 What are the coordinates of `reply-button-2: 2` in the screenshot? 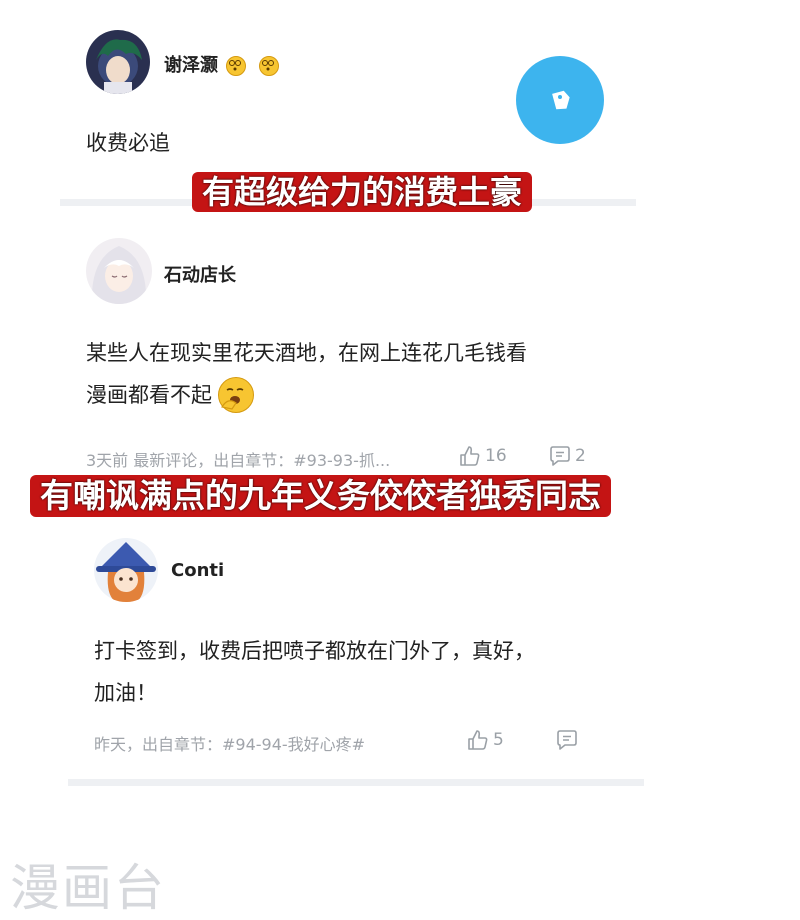 It's located at (567, 456).